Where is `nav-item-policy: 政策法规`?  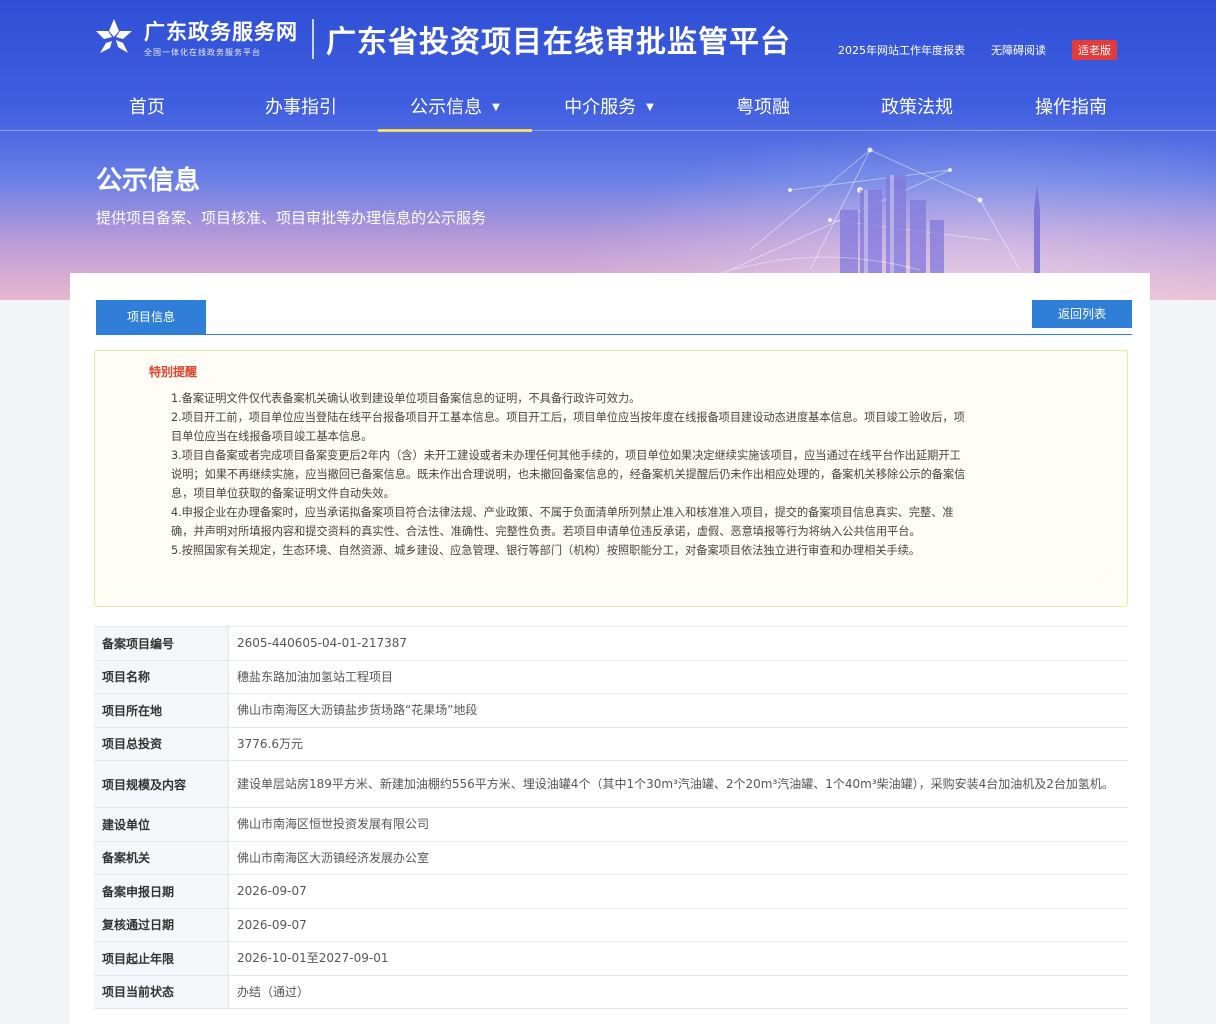 nav-item-policy: 政策法规 is located at coordinates (917, 109).